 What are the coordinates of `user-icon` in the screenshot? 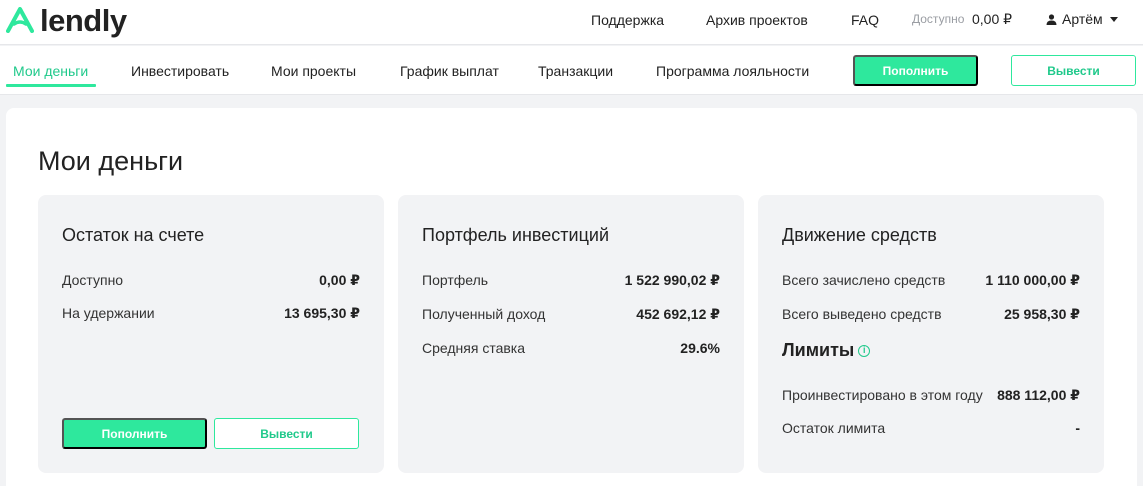 It's located at (1051, 19).